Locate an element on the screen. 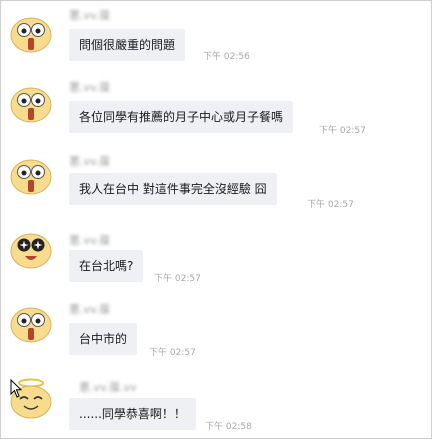  message-bubble: ......同學恭喜啊！！ is located at coordinates (132, 414).